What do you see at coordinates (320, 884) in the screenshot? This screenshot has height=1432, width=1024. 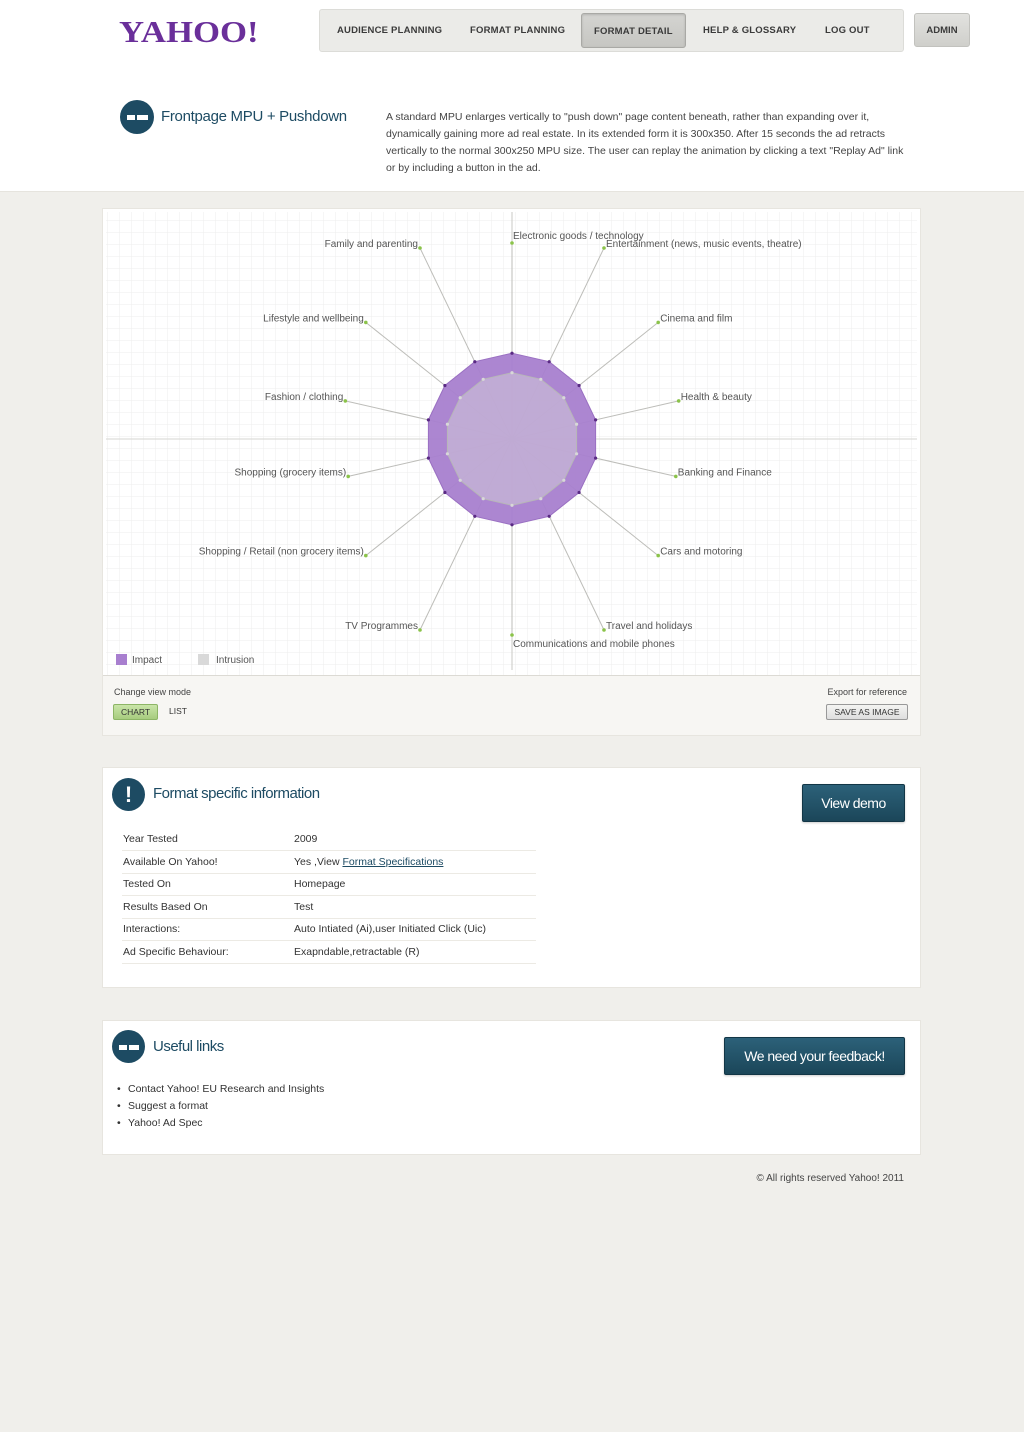 I see `info-value-text: Homepage` at bounding box center [320, 884].